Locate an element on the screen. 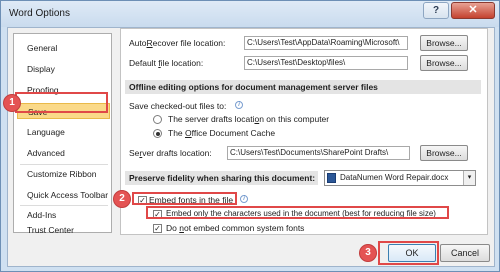 The width and height of the screenshot is (500, 272). close-button: ✕ is located at coordinates (473, 10).